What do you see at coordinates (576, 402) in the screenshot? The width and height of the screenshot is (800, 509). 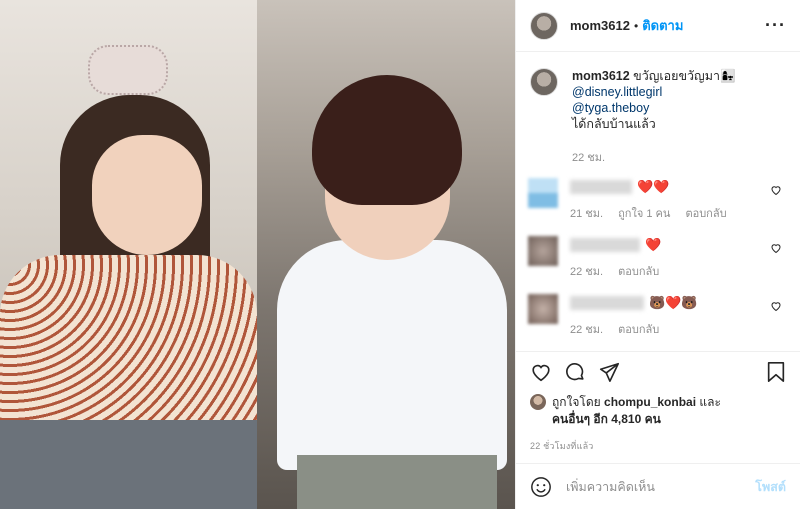 I see `liked-by-prefix: ถูกใจโดย` at bounding box center [576, 402].